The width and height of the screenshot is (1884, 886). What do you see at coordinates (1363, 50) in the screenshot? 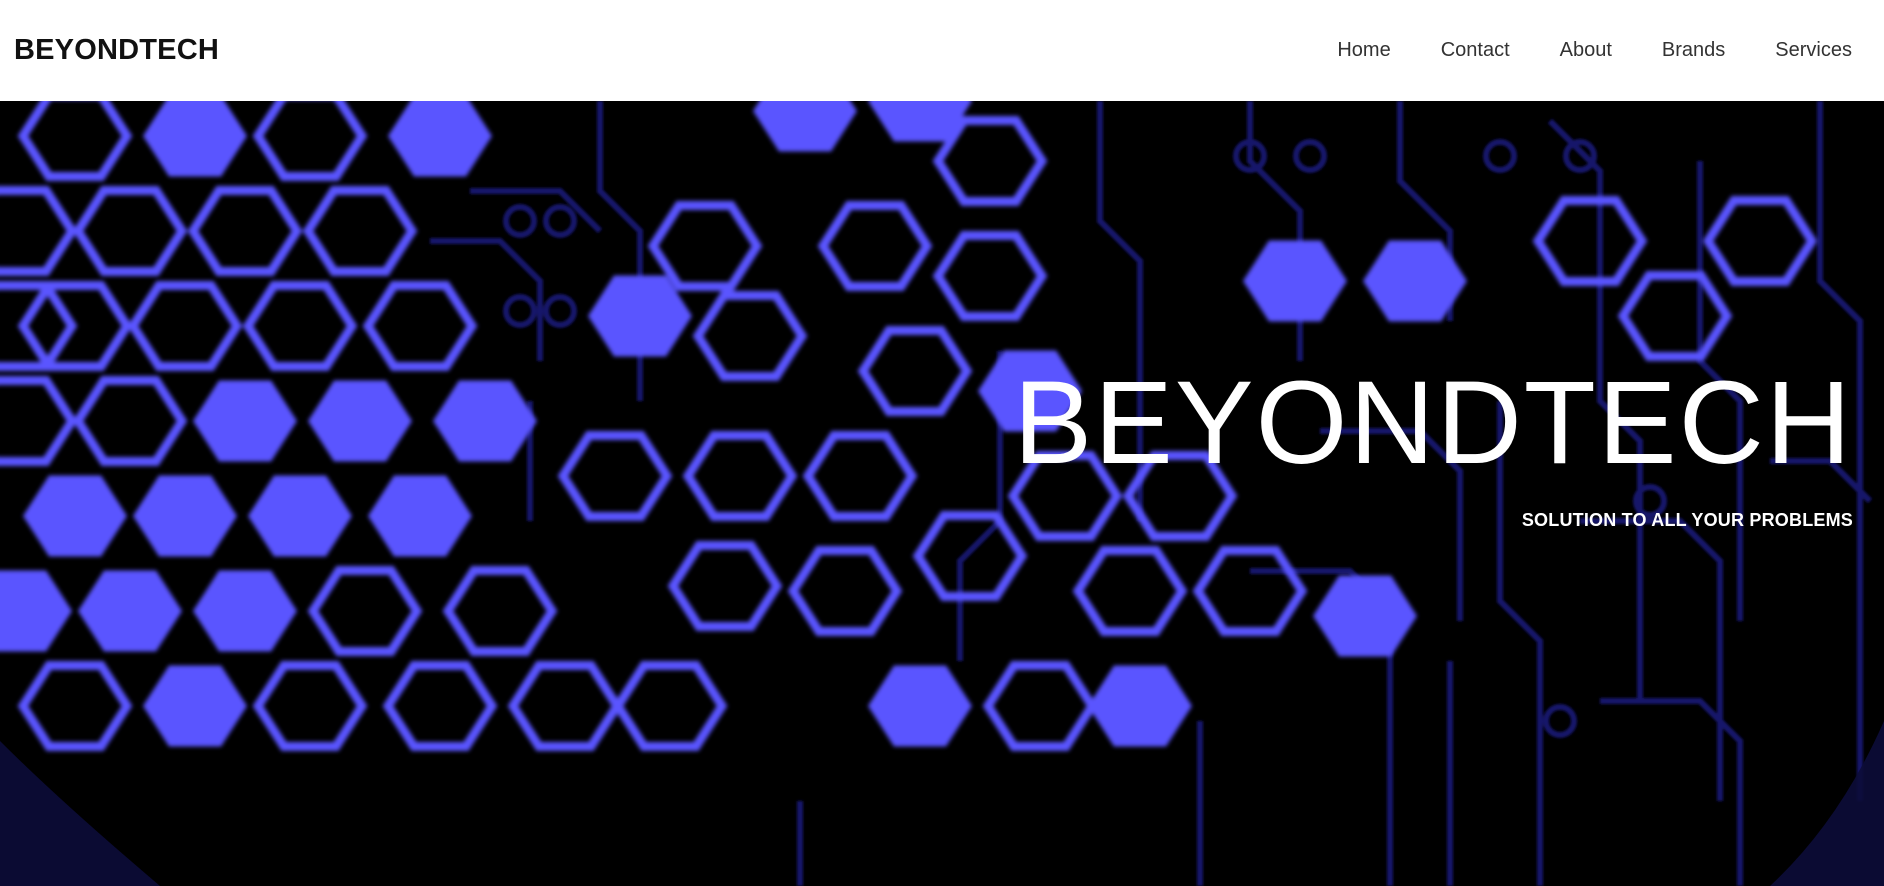
I see `nav-link-home: Home` at bounding box center [1363, 50].